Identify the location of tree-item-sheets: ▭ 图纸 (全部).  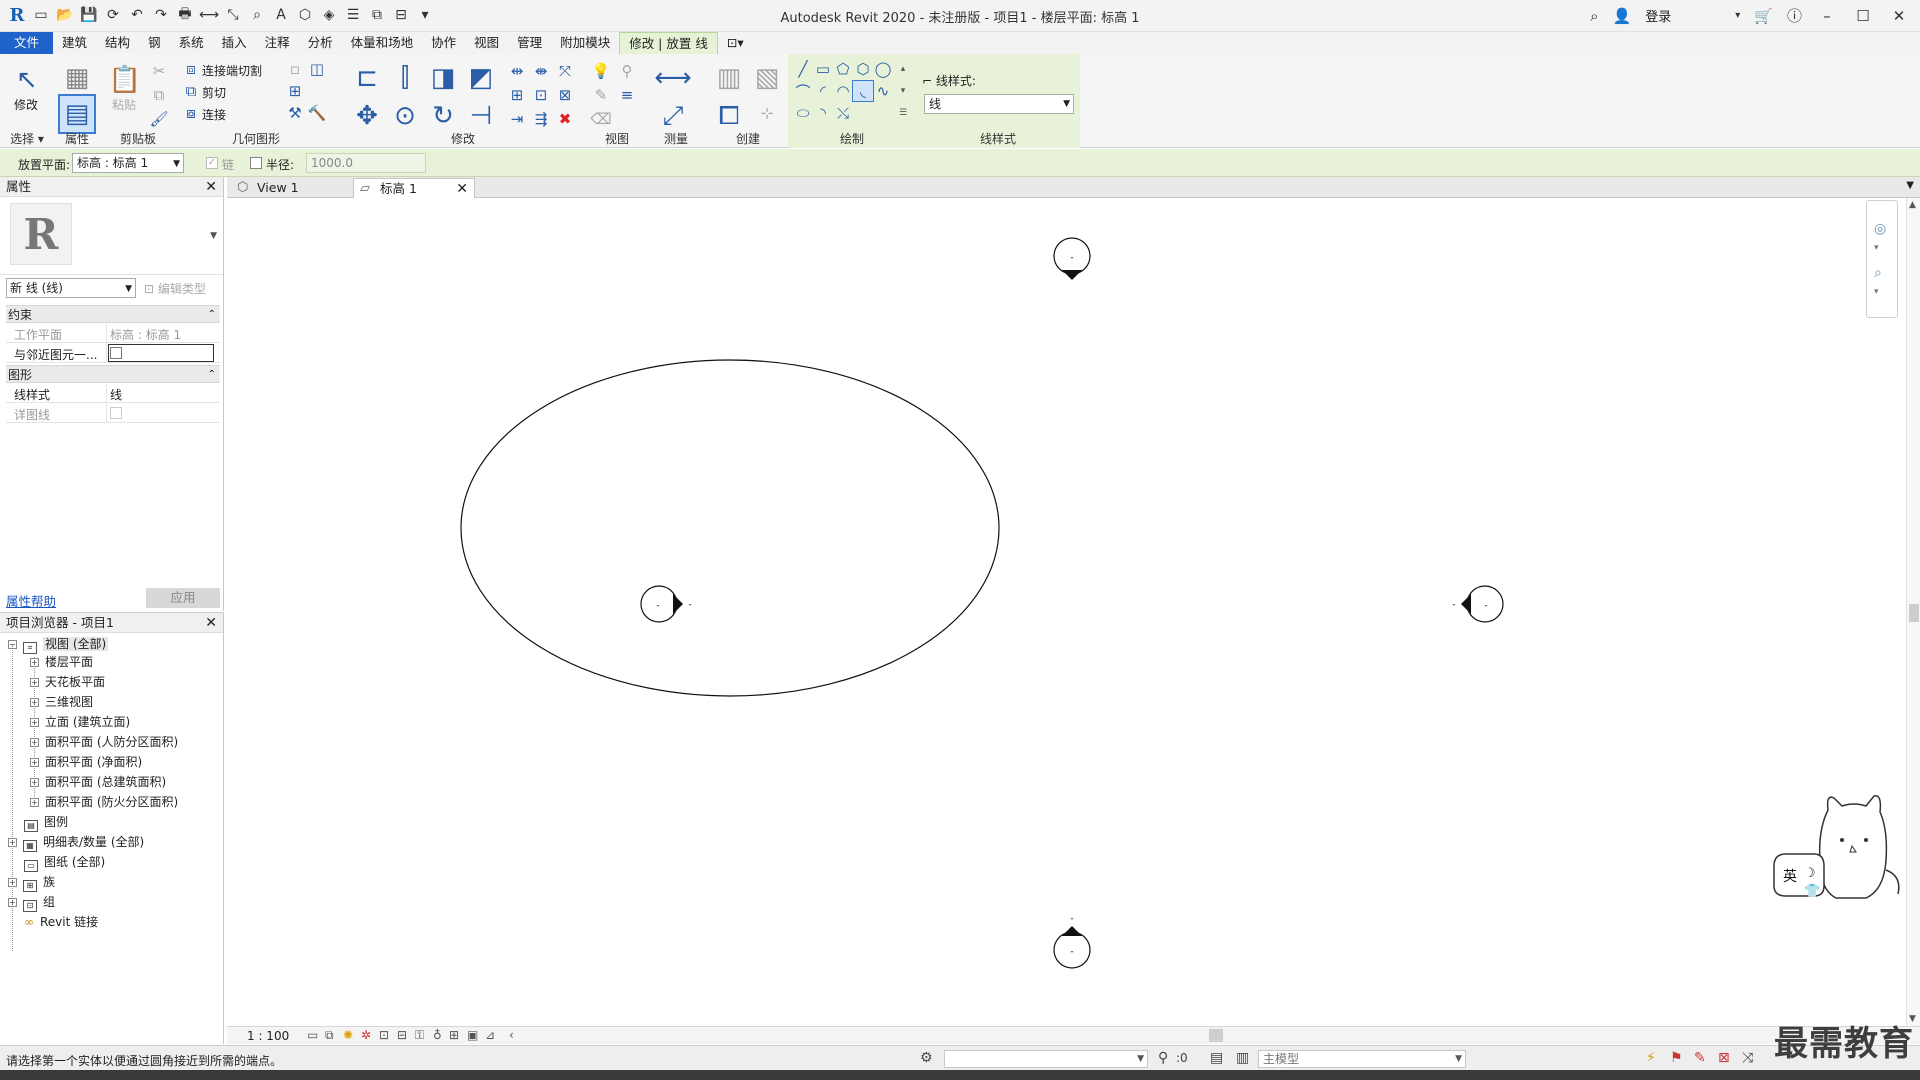
(64, 862).